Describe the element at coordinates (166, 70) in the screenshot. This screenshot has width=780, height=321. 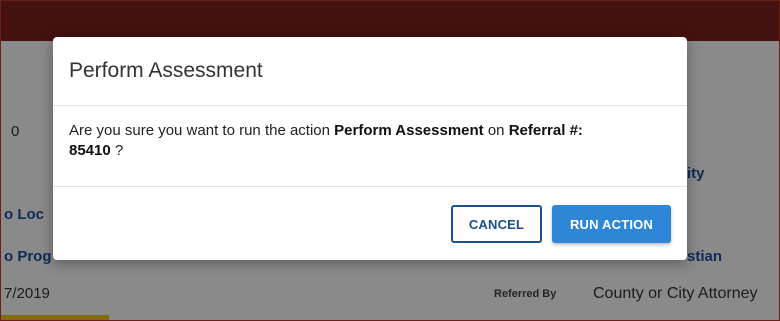
I see `dialog-title: Perform Assessment` at that location.